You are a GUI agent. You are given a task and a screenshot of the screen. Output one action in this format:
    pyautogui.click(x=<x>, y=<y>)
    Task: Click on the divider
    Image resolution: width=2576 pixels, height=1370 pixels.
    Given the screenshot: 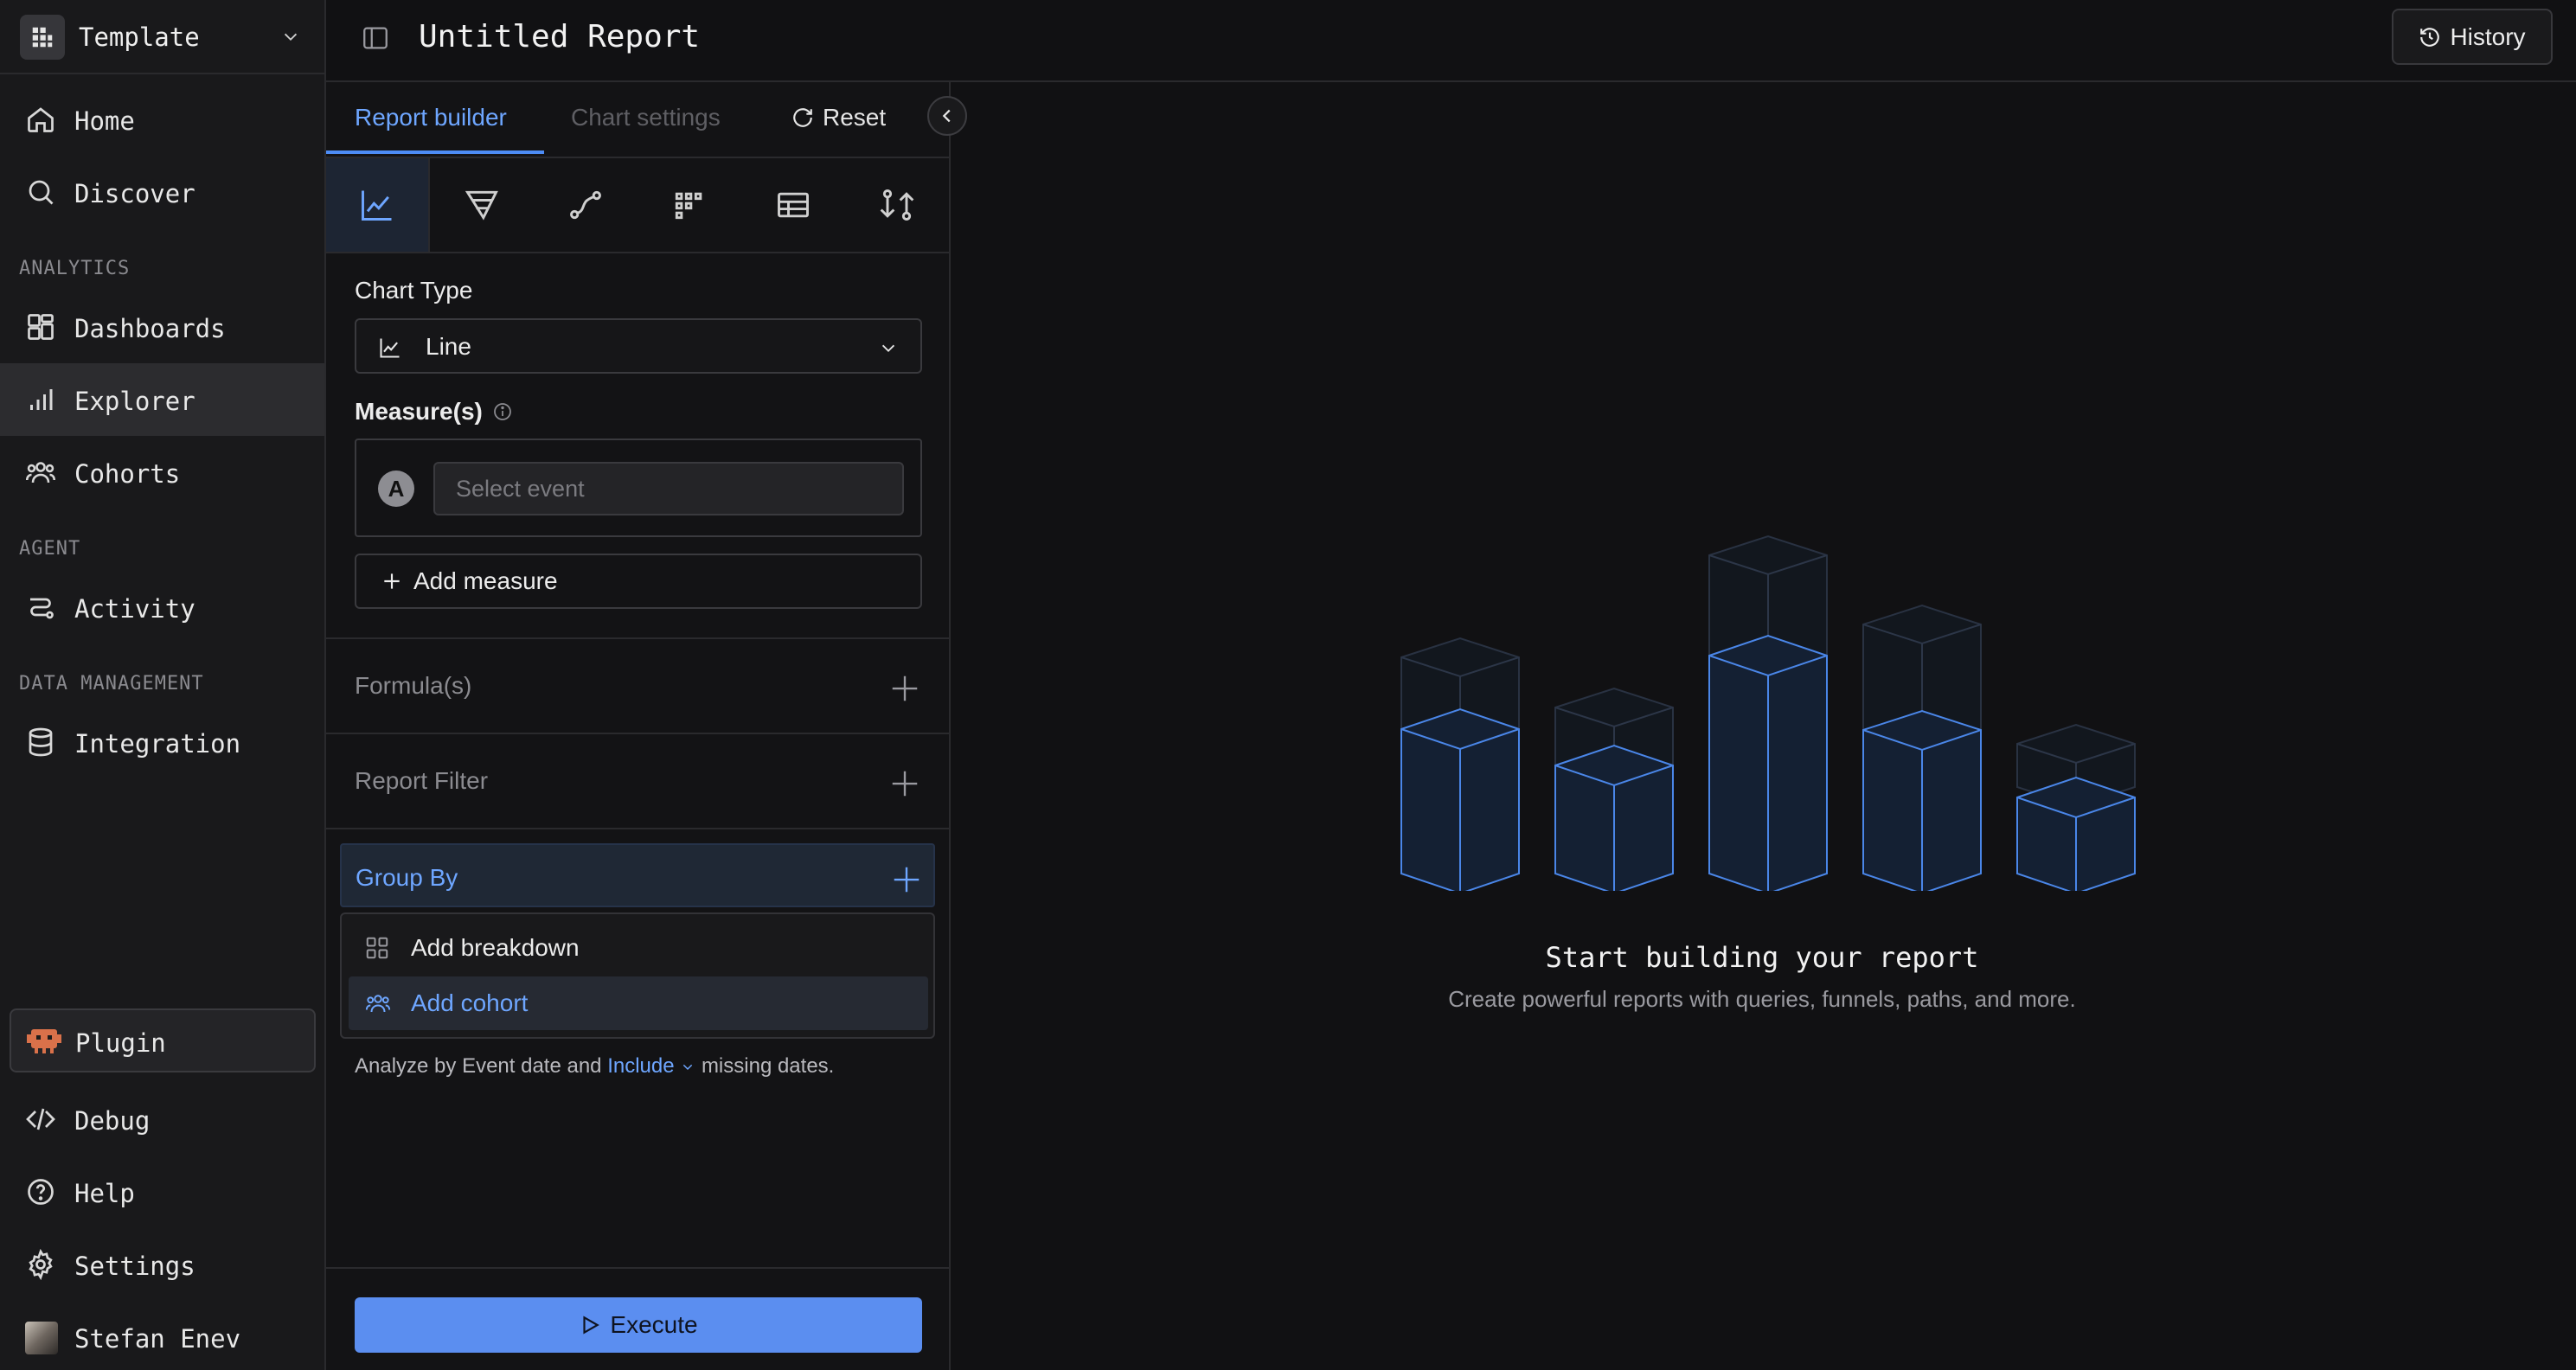 What is the action you would take?
    pyautogui.click(x=637, y=828)
    